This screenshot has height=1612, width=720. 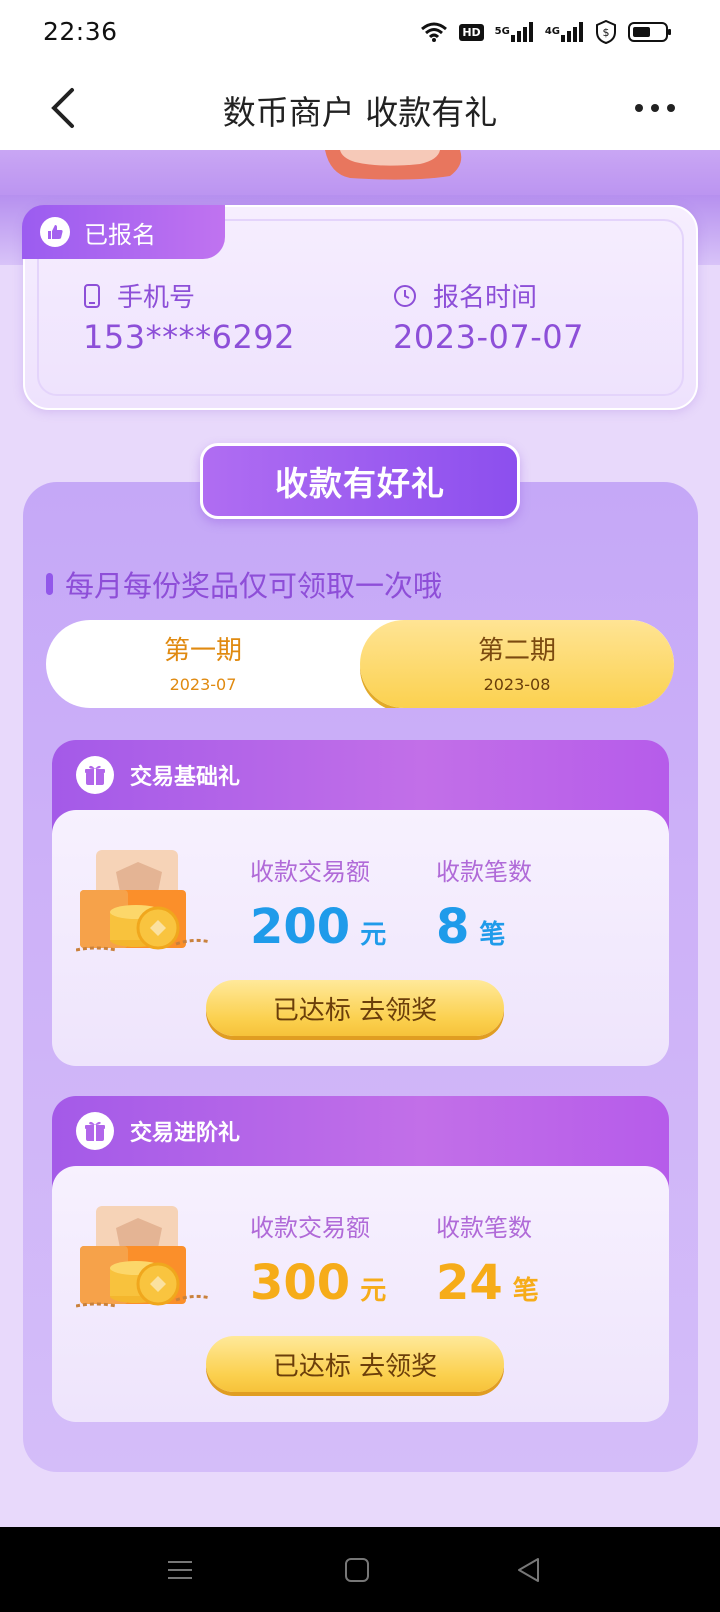 I want to click on triangle-back-icon, so click(x=528, y=1570).